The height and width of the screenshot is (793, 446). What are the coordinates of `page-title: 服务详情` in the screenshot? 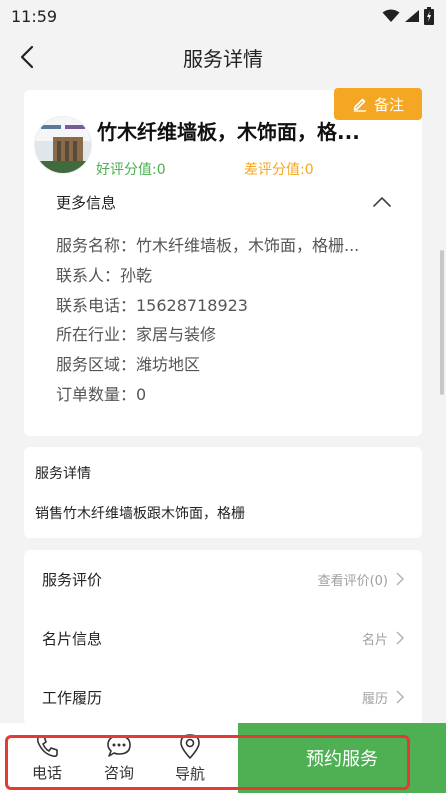 It's located at (223, 58).